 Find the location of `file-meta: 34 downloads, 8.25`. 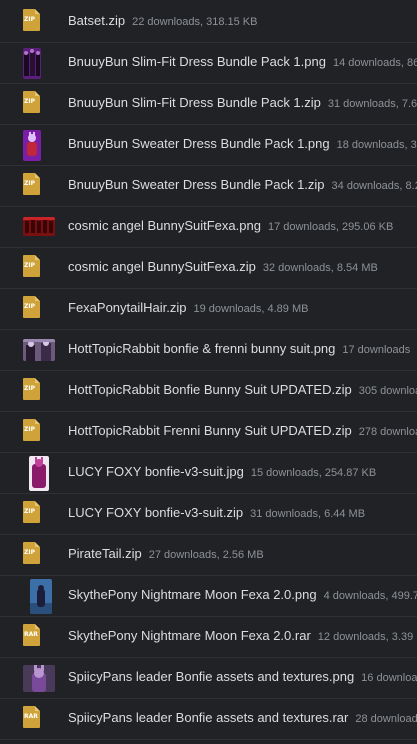

file-meta: 34 downloads, 8.25 is located at coordinates (374, 186).